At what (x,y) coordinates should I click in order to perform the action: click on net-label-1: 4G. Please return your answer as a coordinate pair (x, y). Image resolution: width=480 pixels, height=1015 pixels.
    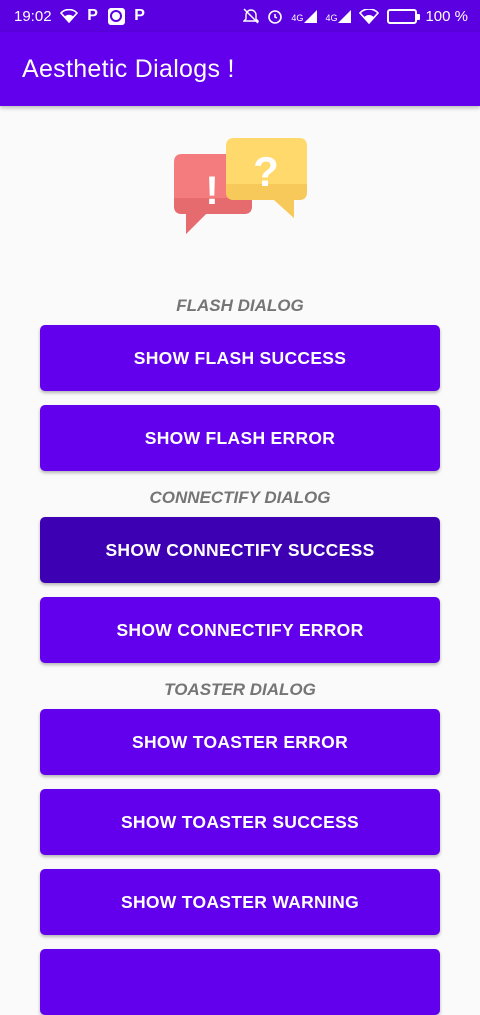
    Looking at the image, I should click on (297, 17).